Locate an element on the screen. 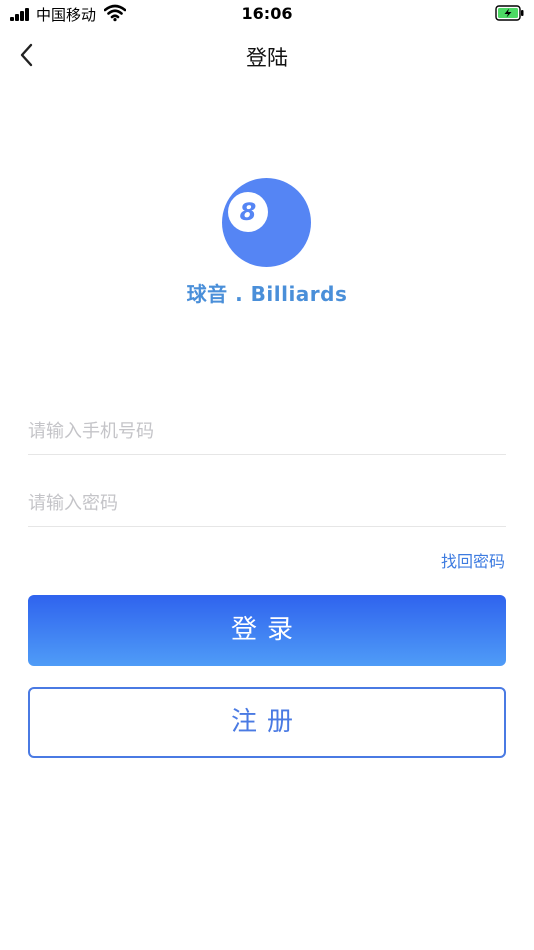 The image size is (534, 950). billiard-ball-icon: 8 is located at coordinates (248, 212).